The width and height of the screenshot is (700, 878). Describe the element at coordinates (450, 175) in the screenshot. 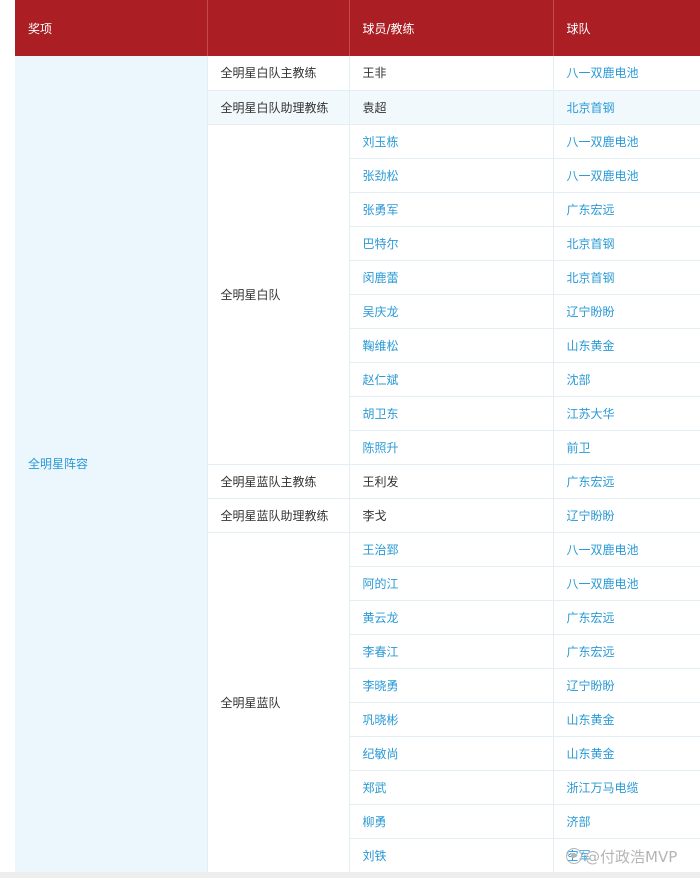

I see `person-cell: 张劲松` at that location.